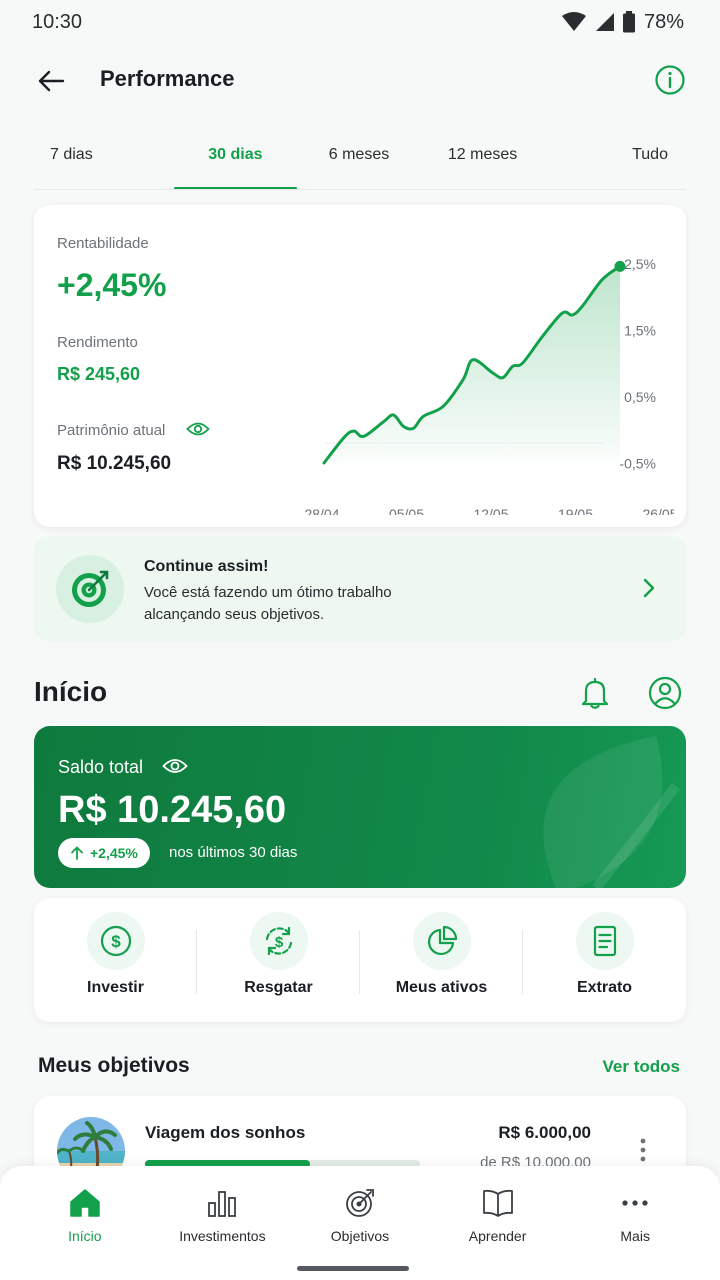 This screenshot has width=720, height=1280. What do you see at coordinates (640, 331) in the screenshot?
I see `y-tick-label: 1,5%` at bounding box center [640, 331].